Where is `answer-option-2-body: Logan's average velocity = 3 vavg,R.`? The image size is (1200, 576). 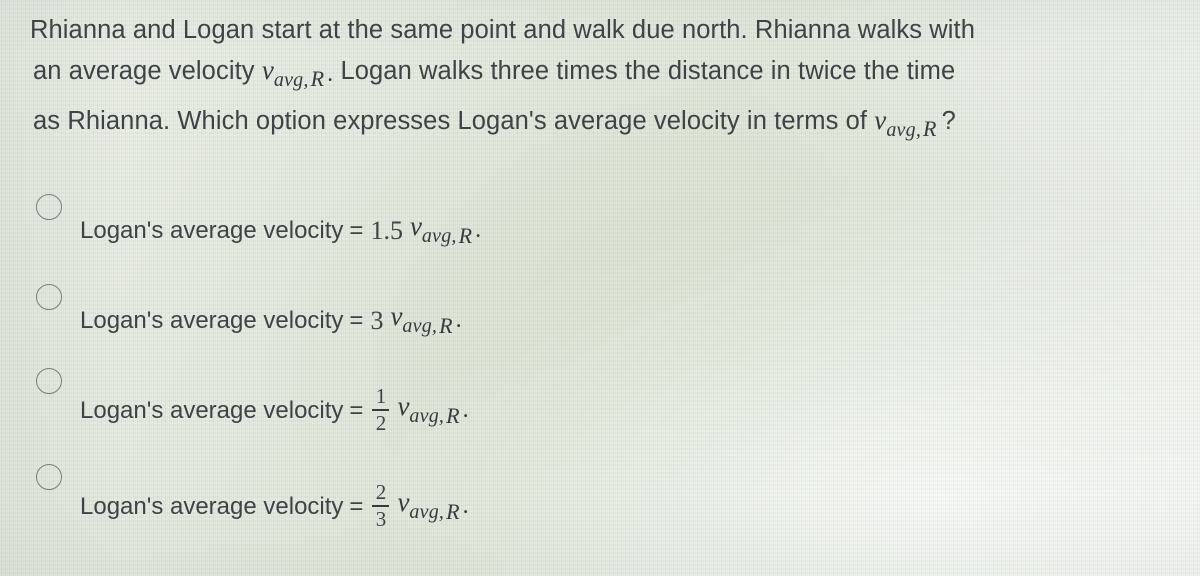
answer-option-2-body: Logan's average velocity = 3 vavg,R. is located at coordinates (271, 321).